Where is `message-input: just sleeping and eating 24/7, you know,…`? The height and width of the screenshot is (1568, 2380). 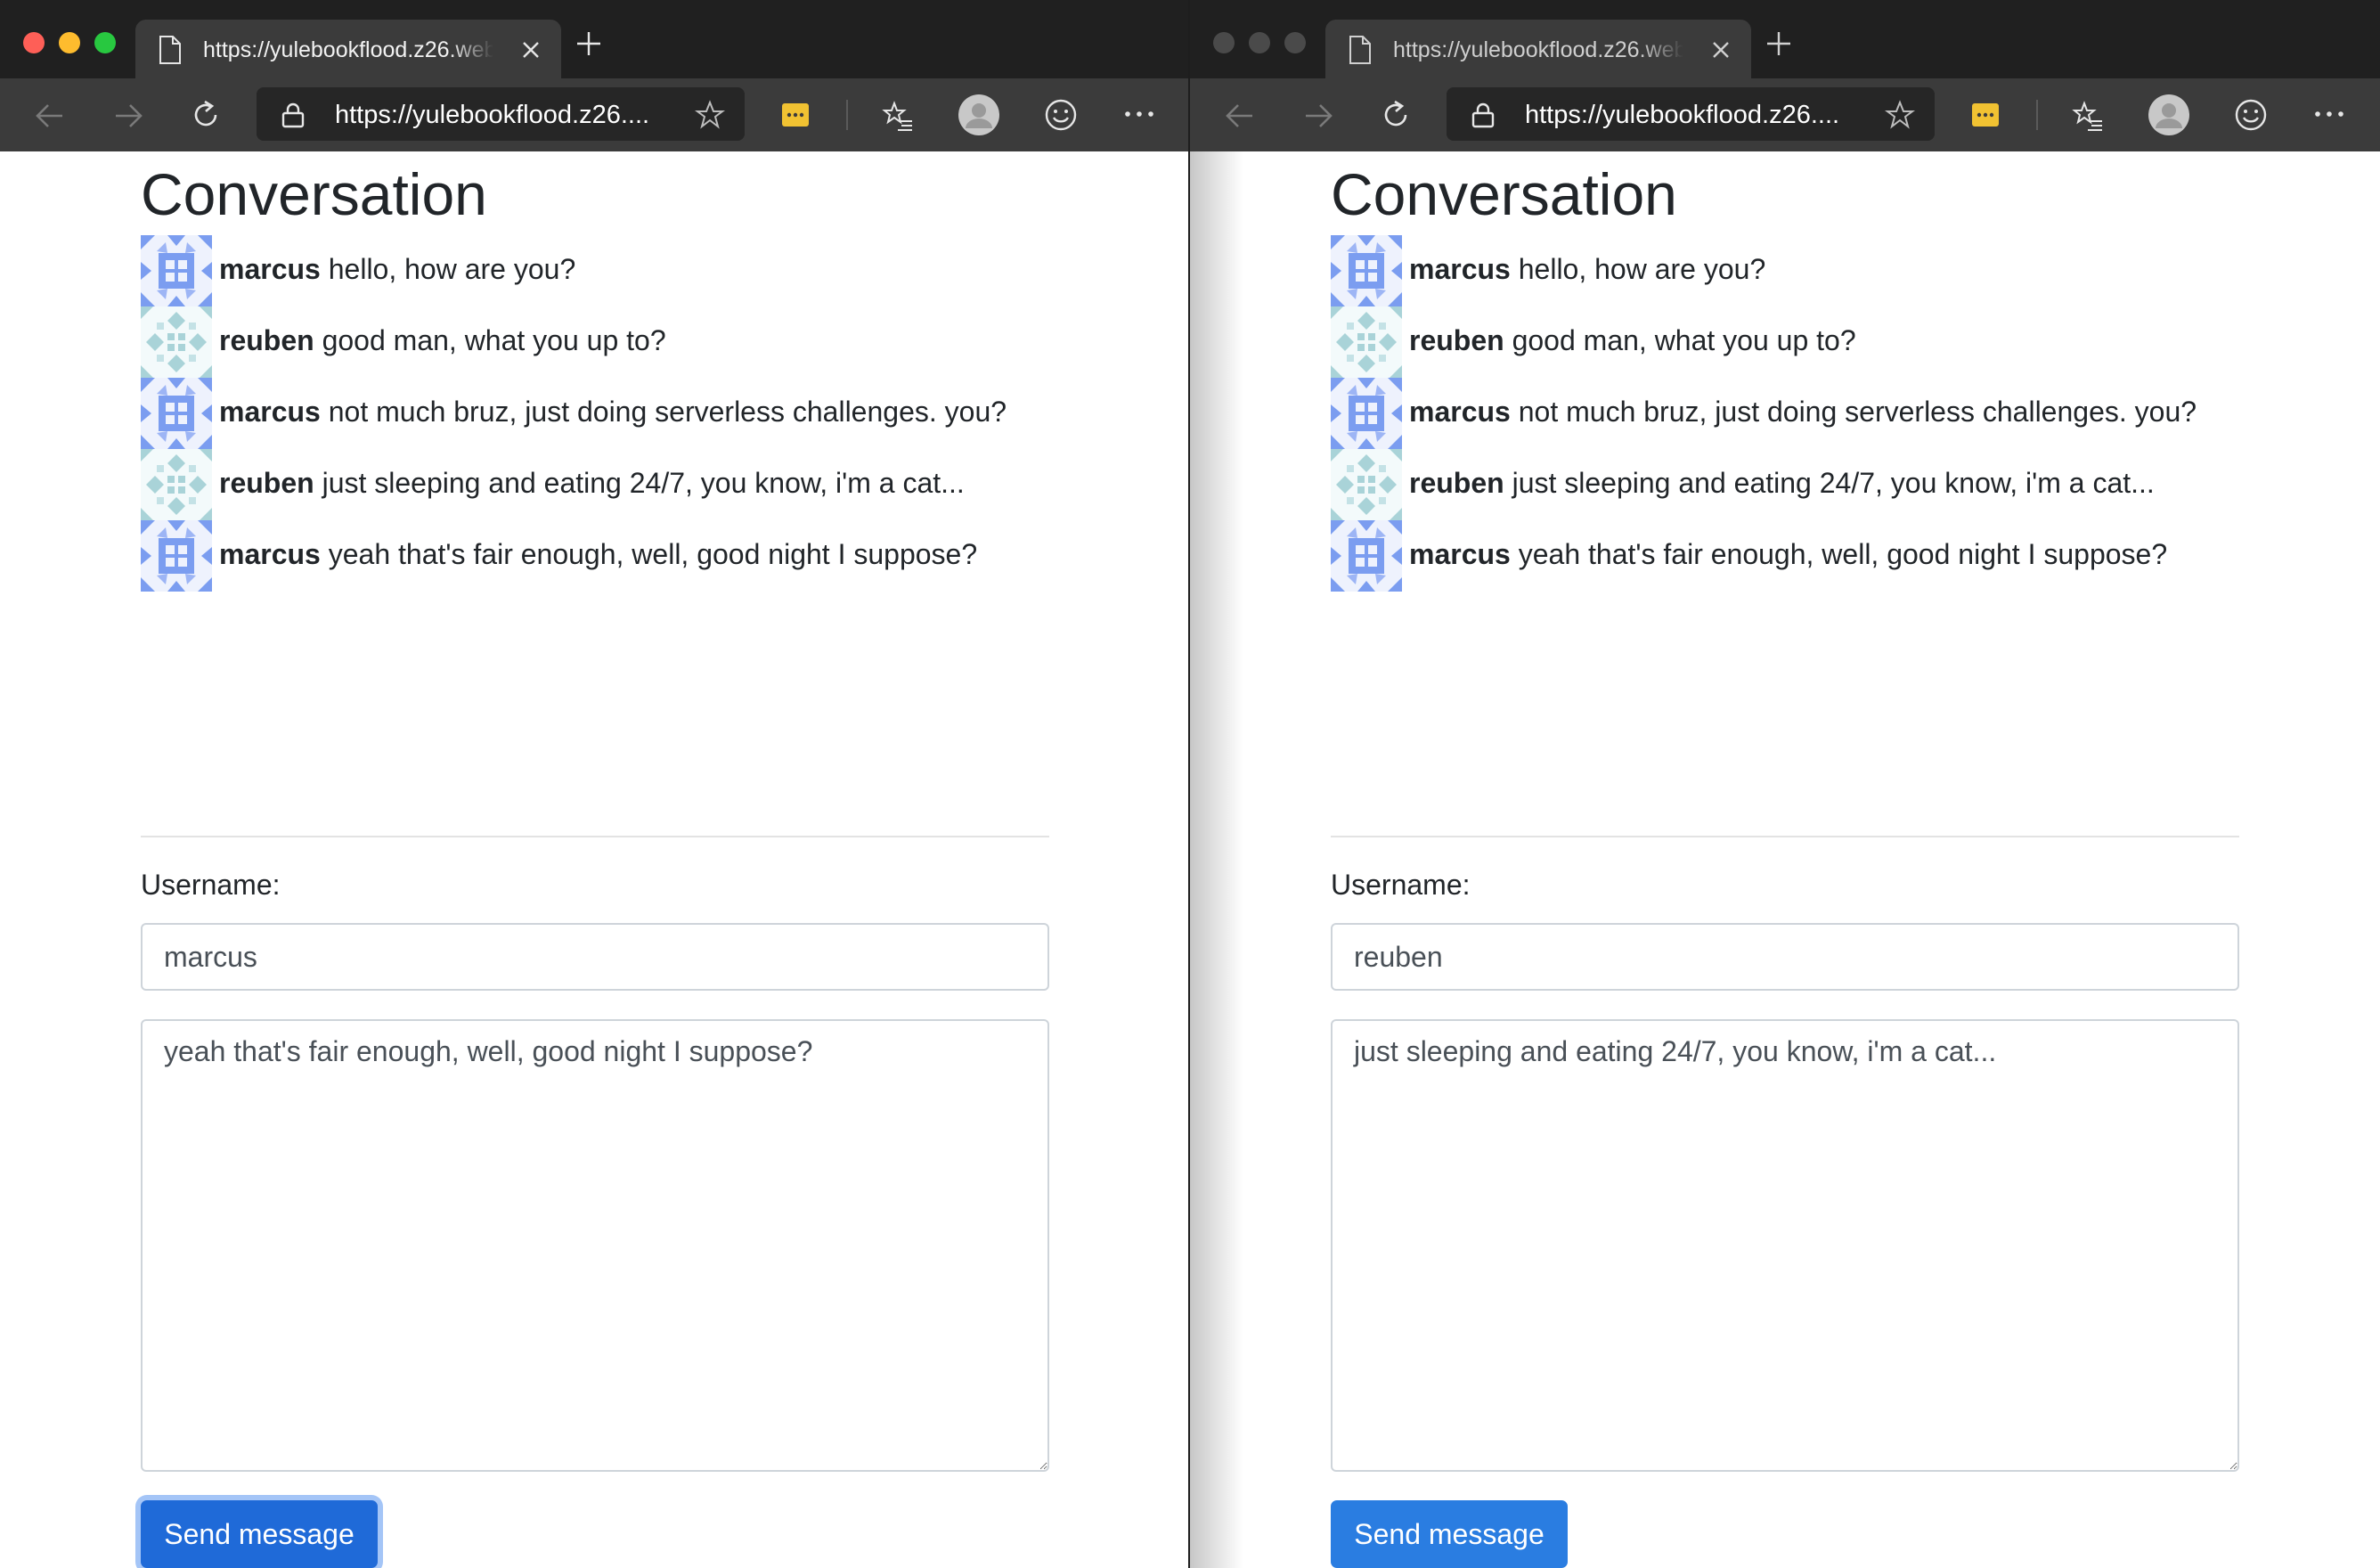 message-input: just sleeping and eating 24/7, you know,… is located at coordinates (1785, 1245).